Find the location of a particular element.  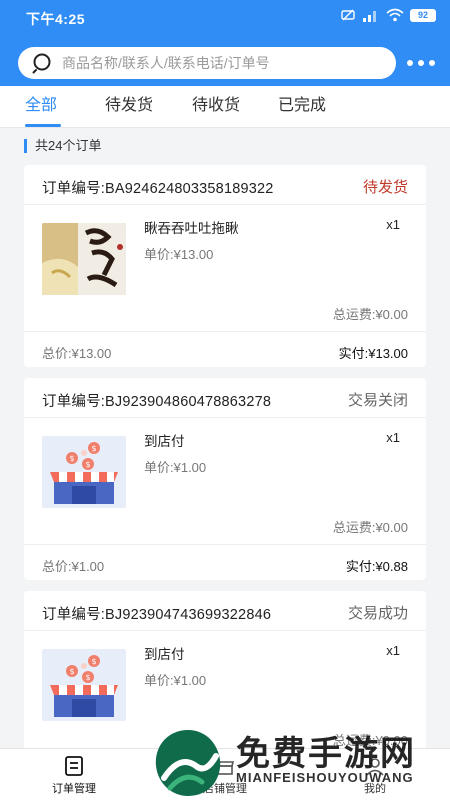

unit-price: 单价:¥13.00 is located at coordinates (179, 254).